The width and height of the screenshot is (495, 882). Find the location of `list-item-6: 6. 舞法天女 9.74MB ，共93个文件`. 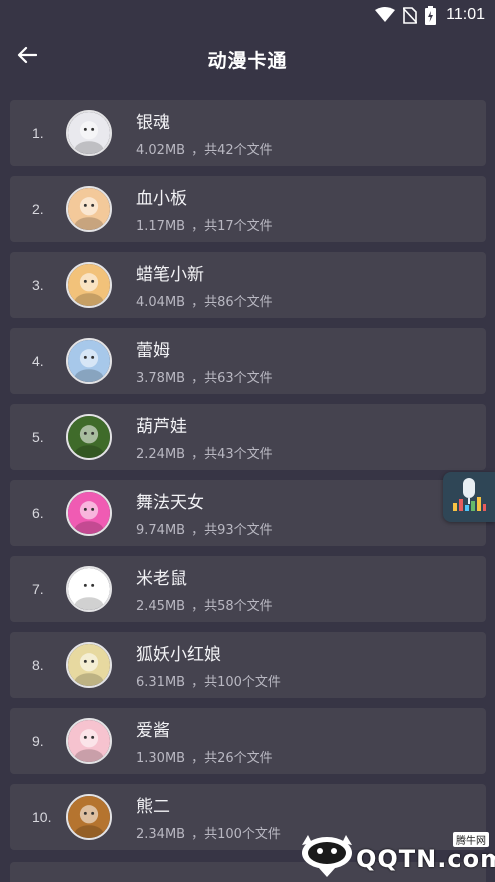

list-item-6: 6. 舞法天女 9.74MB ，共93个文件 is located at coordinates (248, 513).